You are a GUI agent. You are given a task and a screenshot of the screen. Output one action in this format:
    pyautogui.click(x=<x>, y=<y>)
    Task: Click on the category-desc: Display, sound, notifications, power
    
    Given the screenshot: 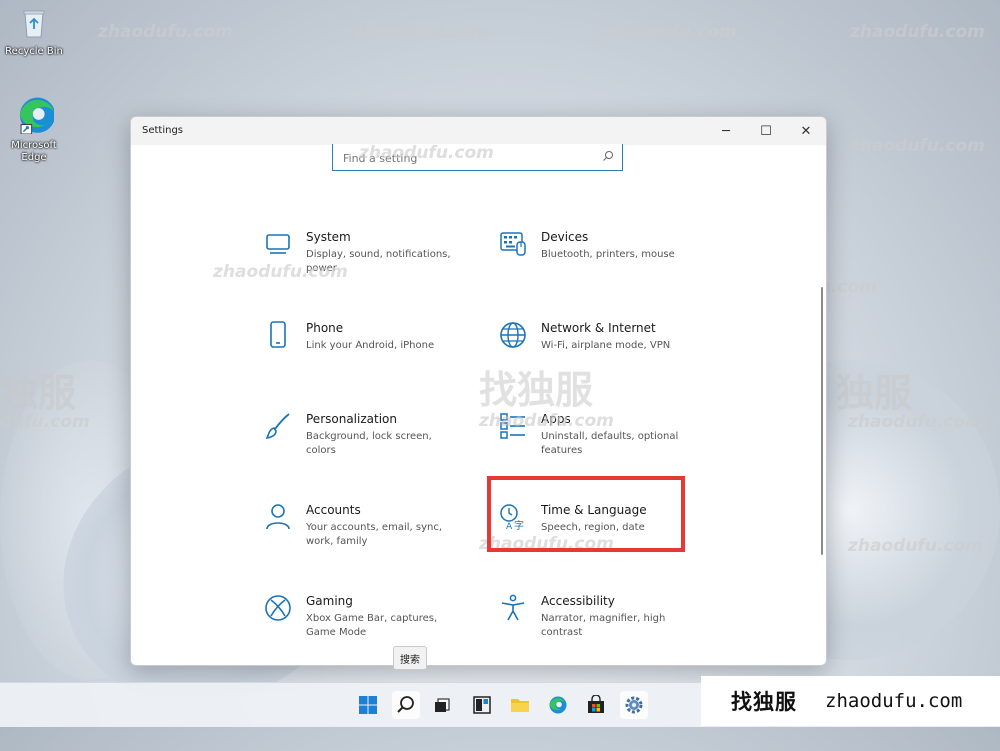 What is the action you would take?
    pyautogui.click(x=378, y=261)
    